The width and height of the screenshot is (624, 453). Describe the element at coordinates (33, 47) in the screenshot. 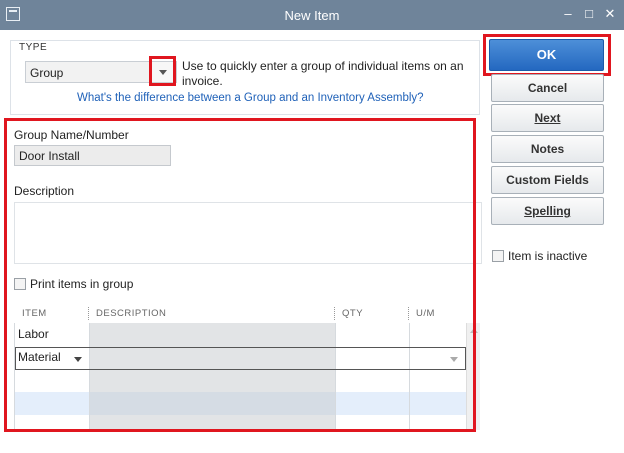

I see `type-label: TYPE` at that location.